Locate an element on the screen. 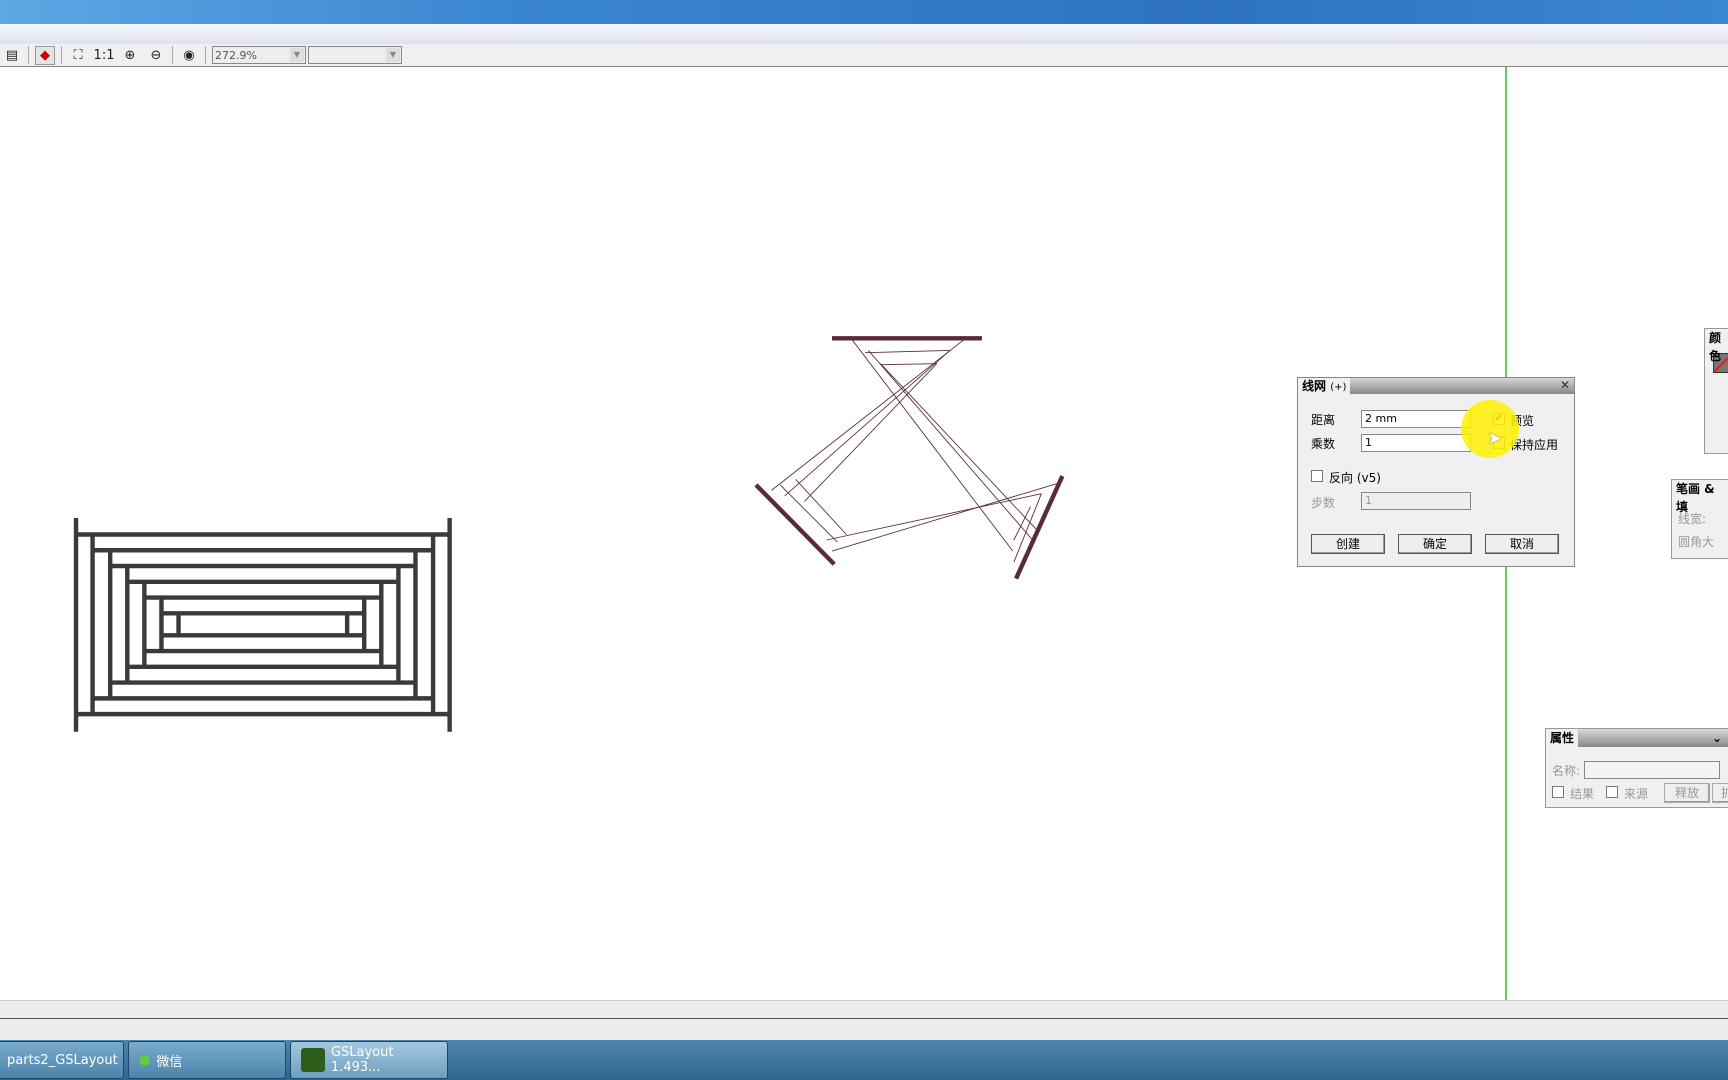 Image resolution: width=1728 pixels, height=1080 pixels. steps-input: 1 is located at coordinates (1416, 501).